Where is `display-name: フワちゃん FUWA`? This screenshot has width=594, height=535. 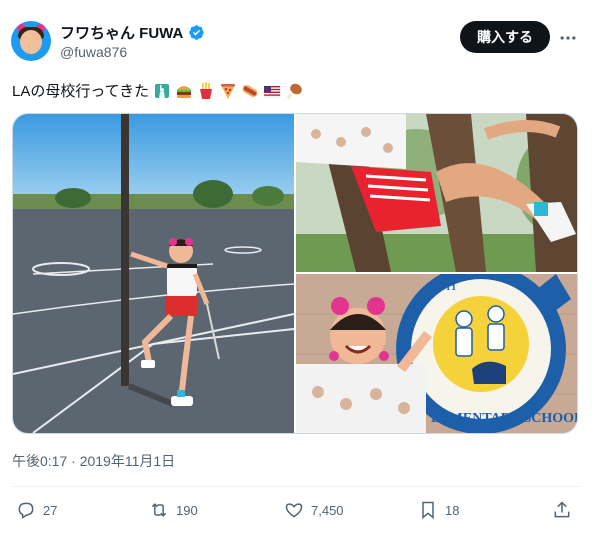
display-name: フワちゃん FUWA is located at coordinates (121, 32).